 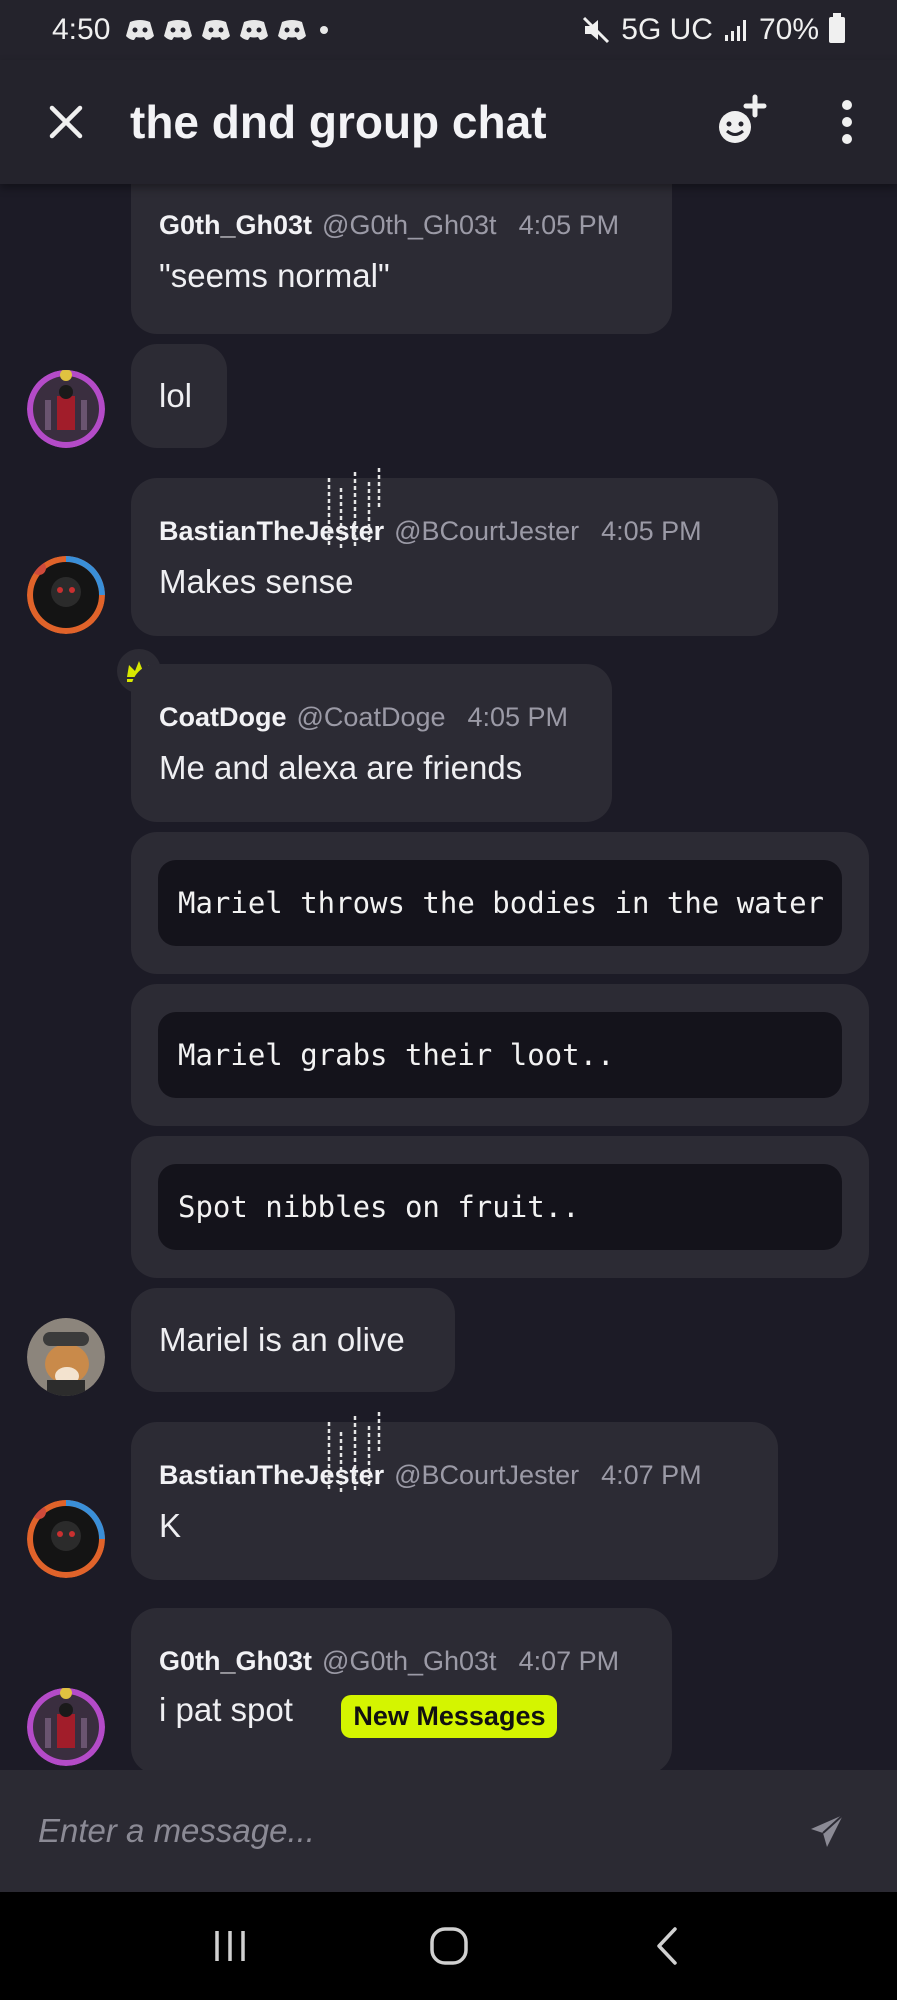 What do you see at coordinates (230, 1946) in the screenshot?
I see `recent-apps-icon` at bounding box center [230, 1946].